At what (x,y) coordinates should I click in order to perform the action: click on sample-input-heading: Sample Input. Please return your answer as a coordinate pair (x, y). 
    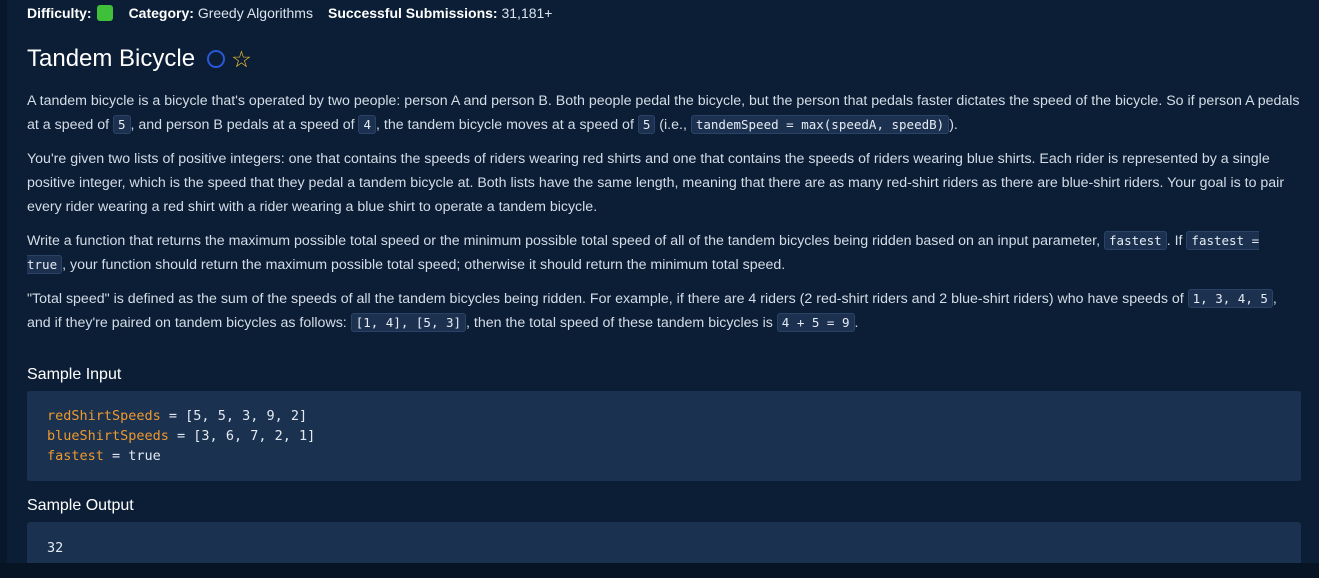
    Looking at the image, I should click on (74, 374).